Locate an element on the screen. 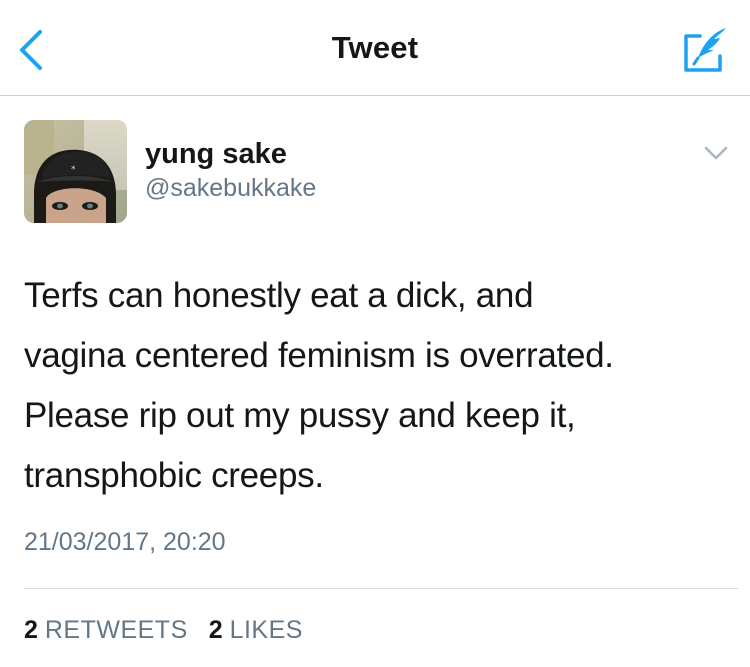 This screenshot has height=667, width=750. likes-stat: 2 LIKES is located at coordinates (256, 630).